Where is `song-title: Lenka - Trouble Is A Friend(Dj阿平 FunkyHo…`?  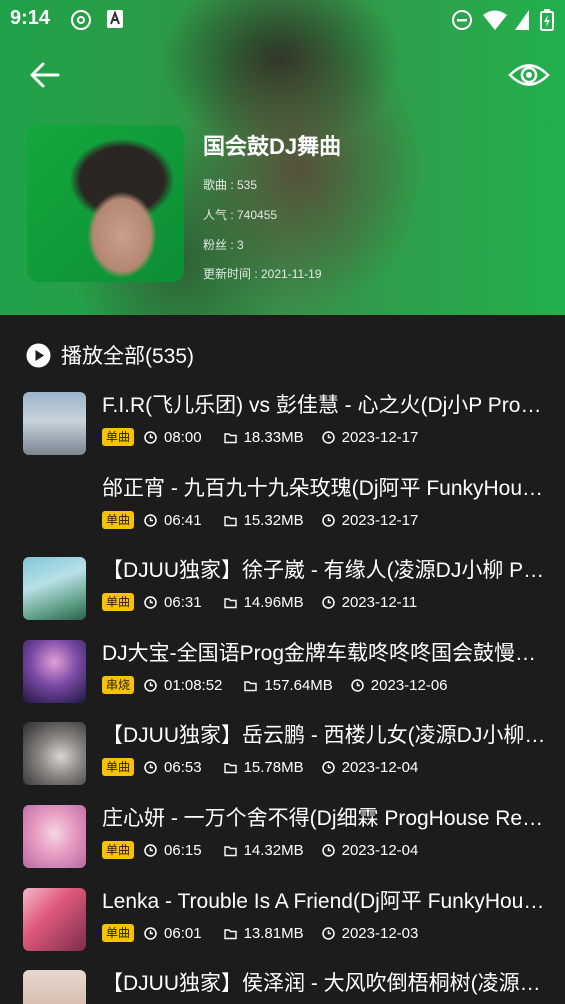 song-title: Lenka - Trouble Is A Friend(Dj阿平 FunkyHo… is located at coordinates (326, 901).